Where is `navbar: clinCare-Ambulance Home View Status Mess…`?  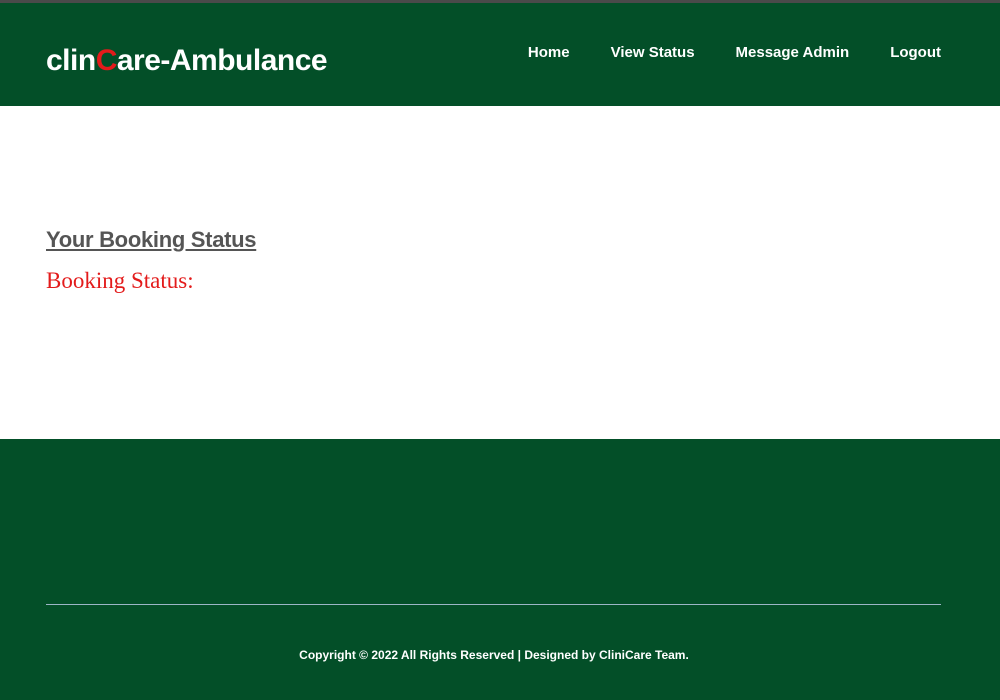 navbar: clinCare-Ambulance Home View Status Mess… is located at coordinates (500, 54).